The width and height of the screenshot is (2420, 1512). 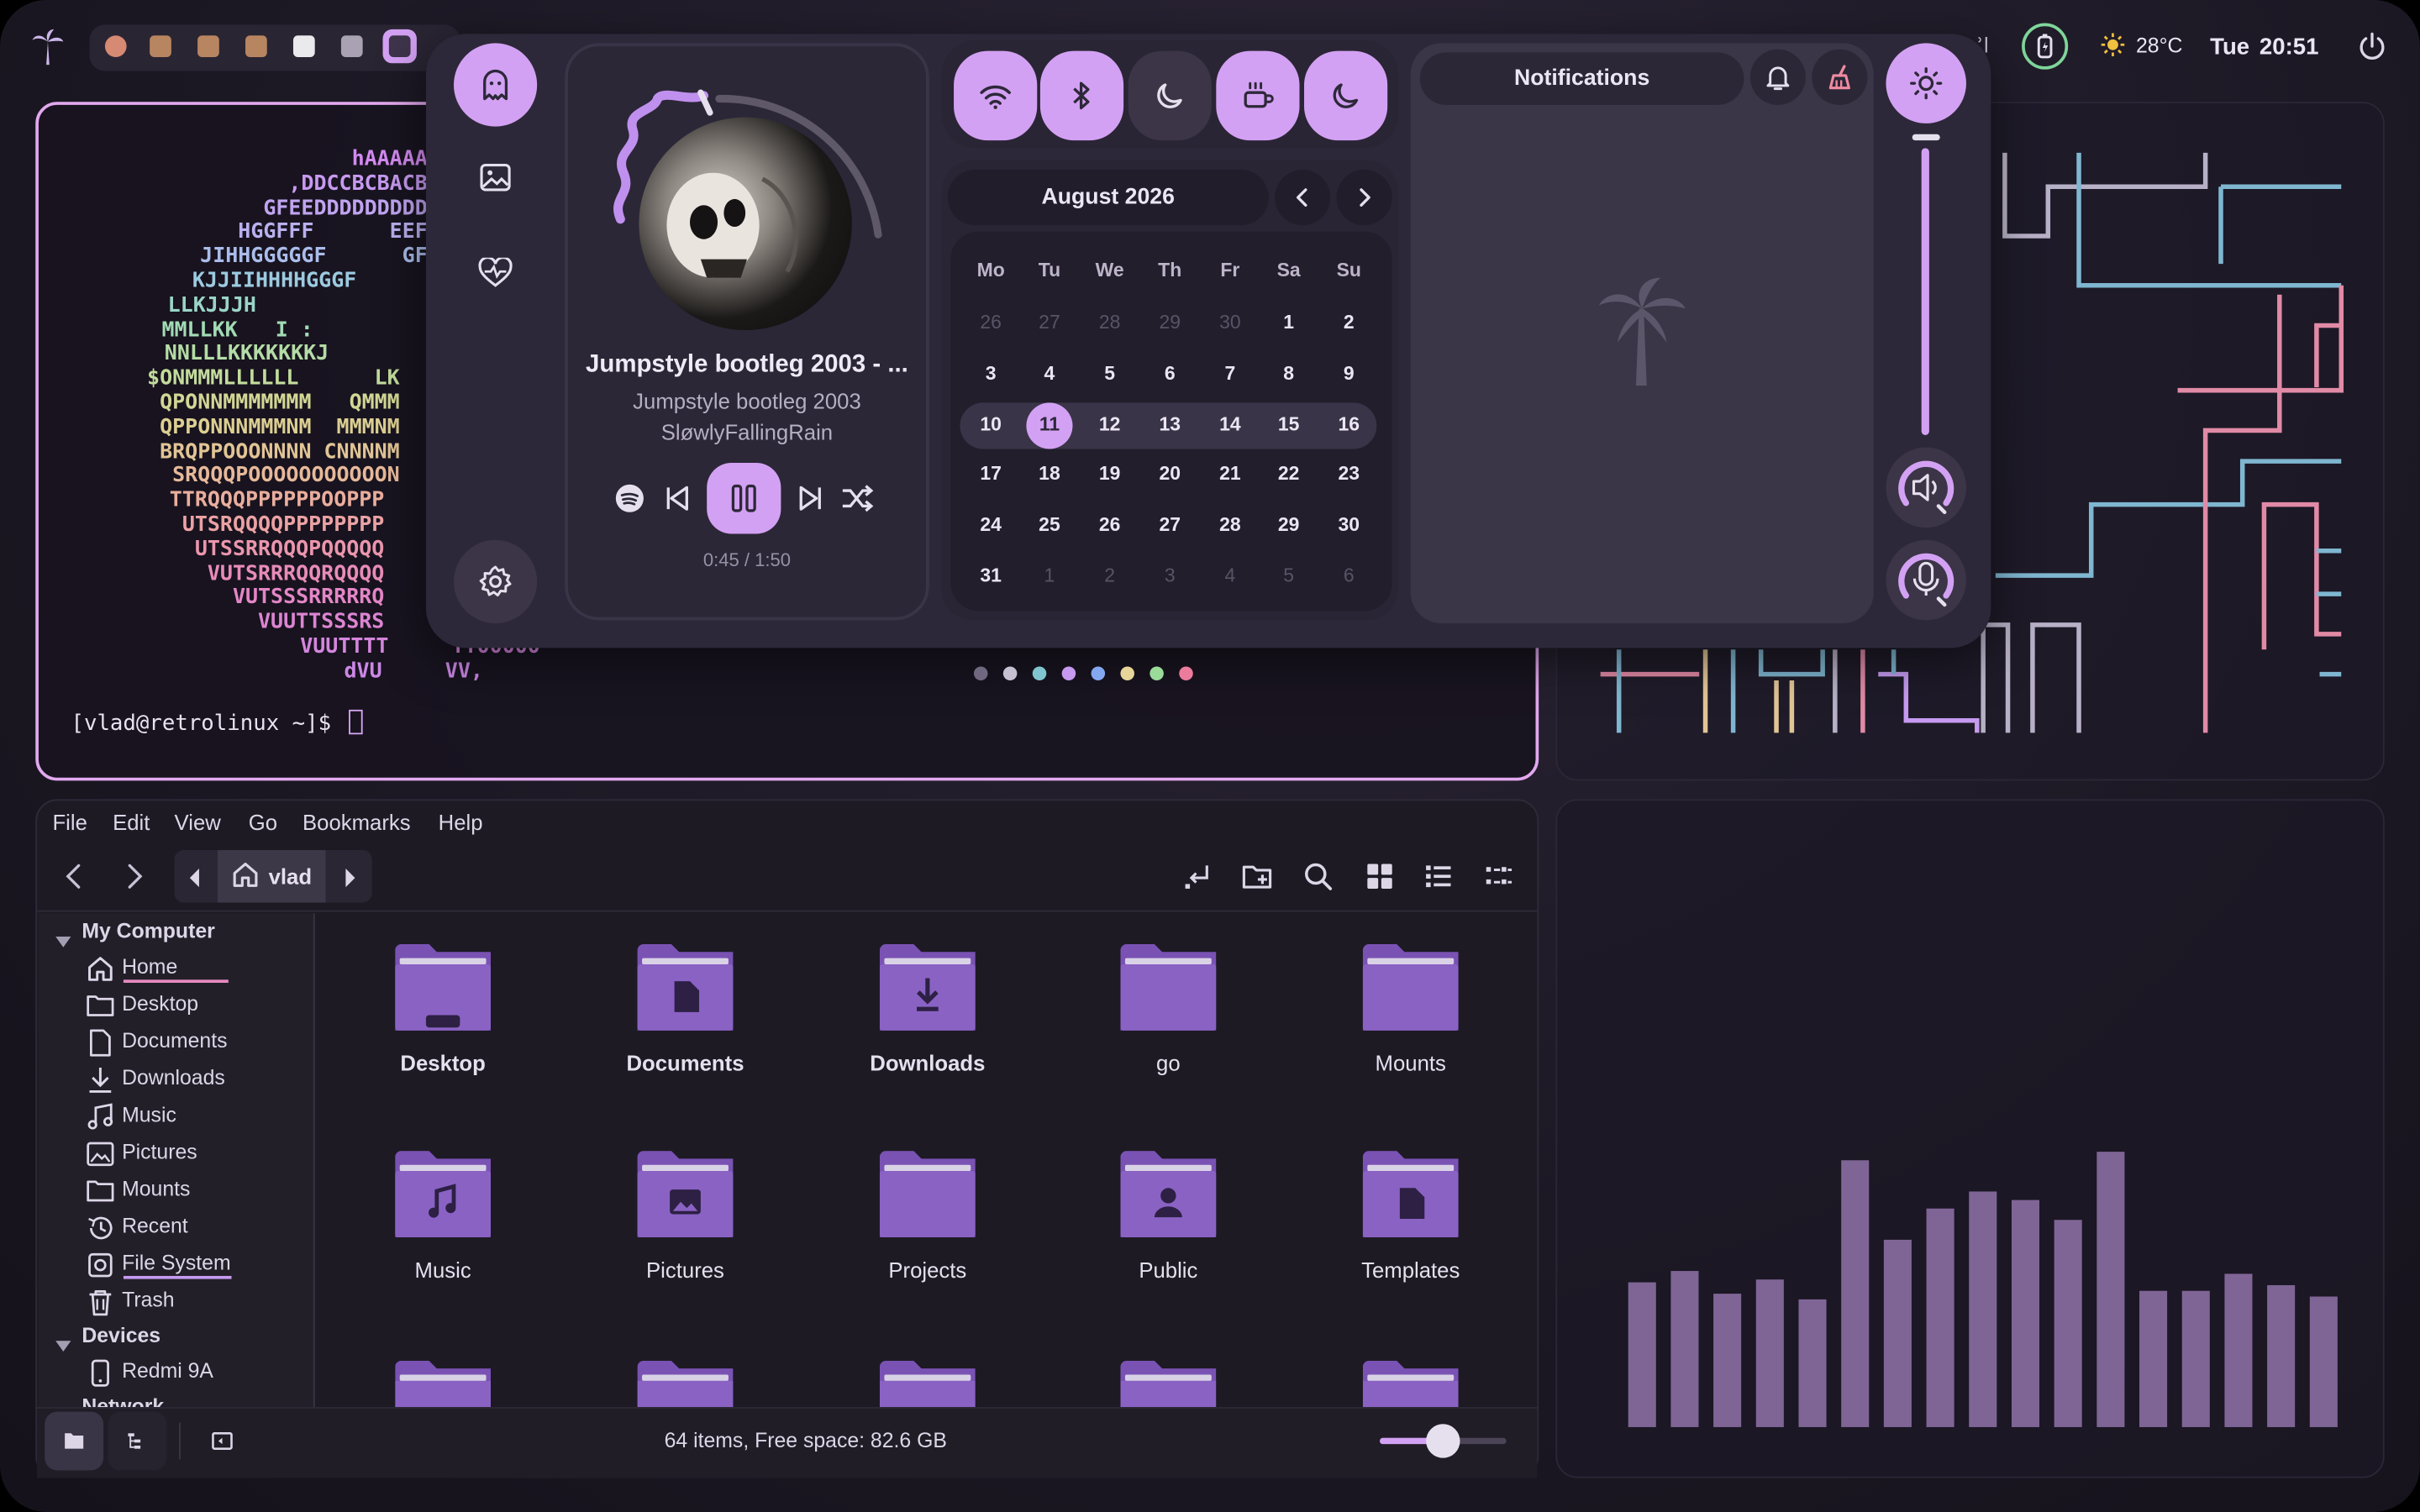 What do you see at coordinates (1170, 423) in the screenshot?
I see `calendar-day: 13` at bounding box center [1170, 423].